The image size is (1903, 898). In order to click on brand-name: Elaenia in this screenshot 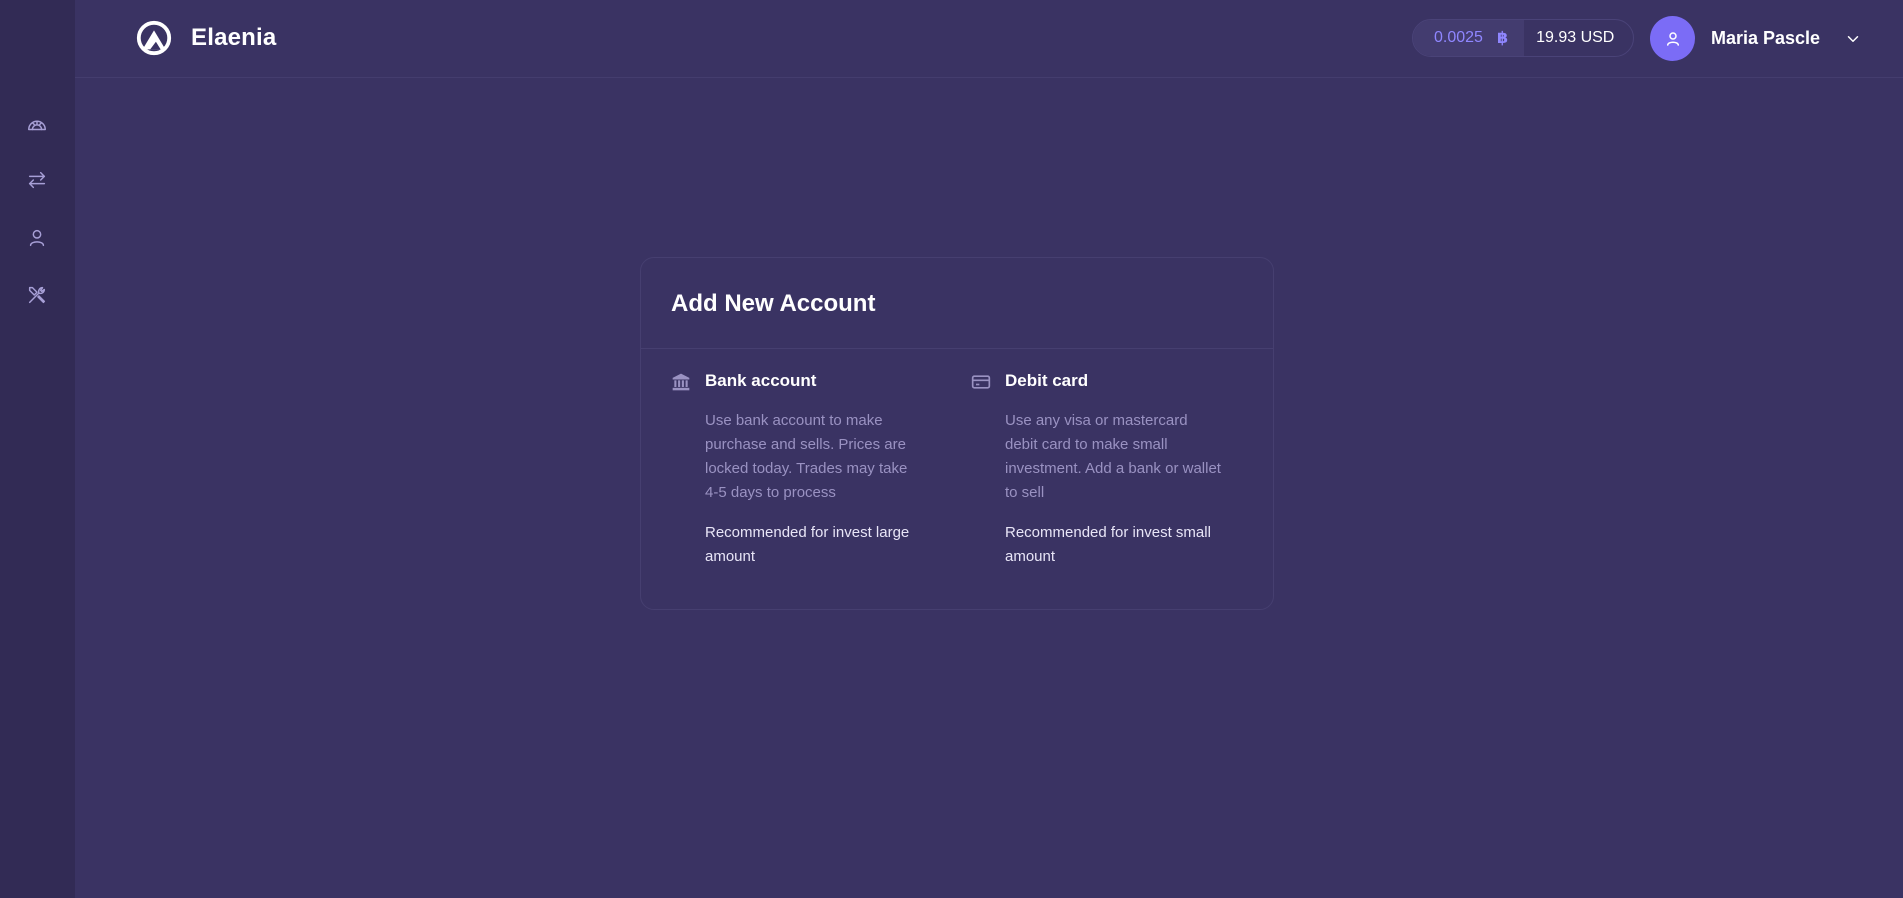, I will do `click(234, 37)`.